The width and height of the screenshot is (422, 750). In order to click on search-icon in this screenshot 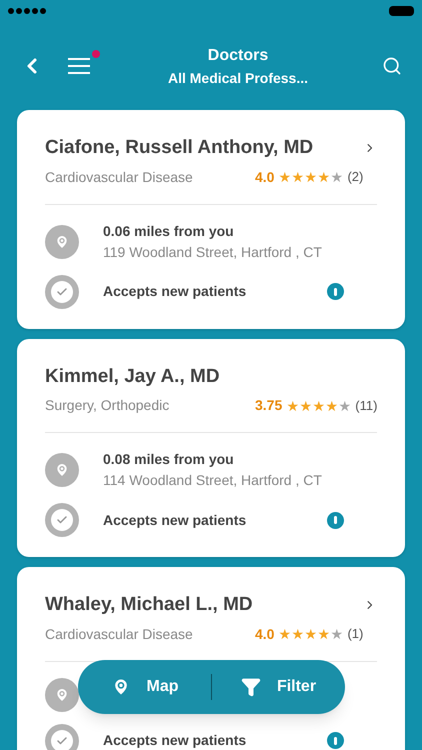, I will do `click(392, 66)`.